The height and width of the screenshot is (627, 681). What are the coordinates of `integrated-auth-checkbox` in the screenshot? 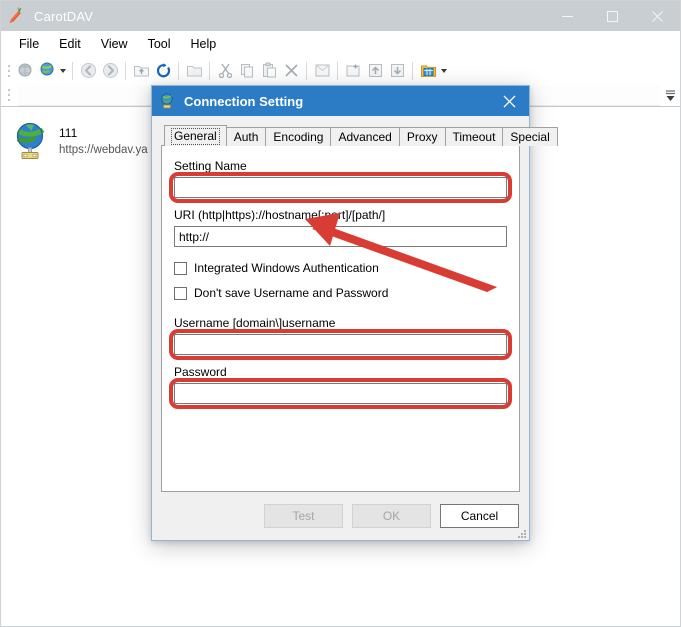 It's located at (180, 268).